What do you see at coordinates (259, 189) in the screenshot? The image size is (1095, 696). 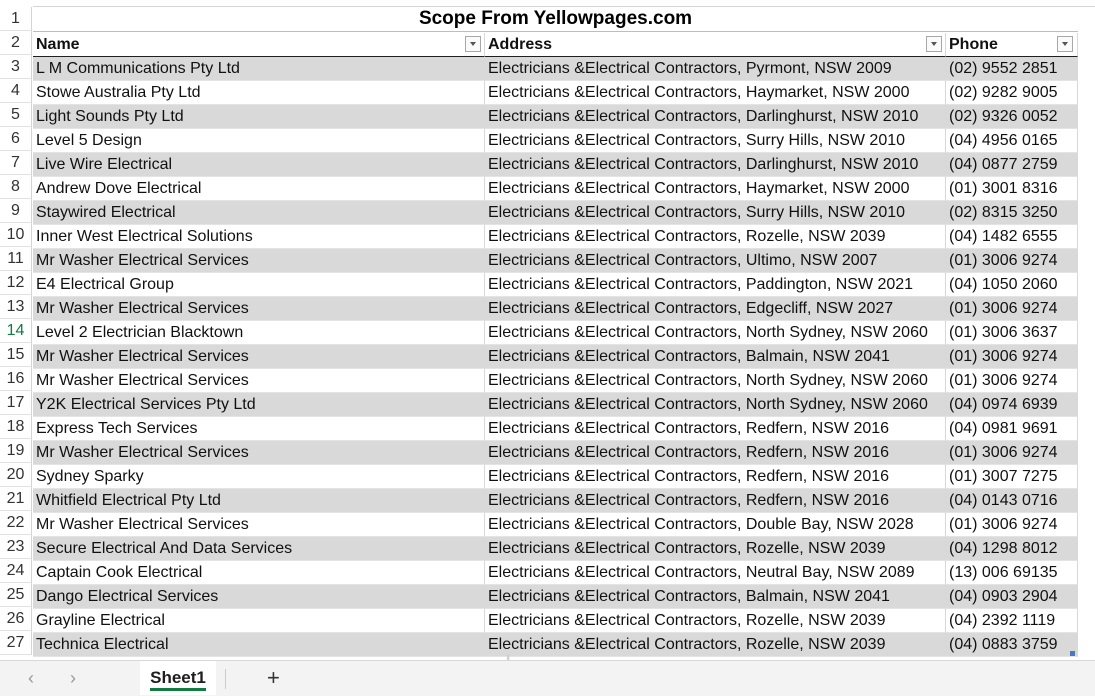 I see `name-cell: Andrew Dove Electrical` at bounding box center [259, 189].